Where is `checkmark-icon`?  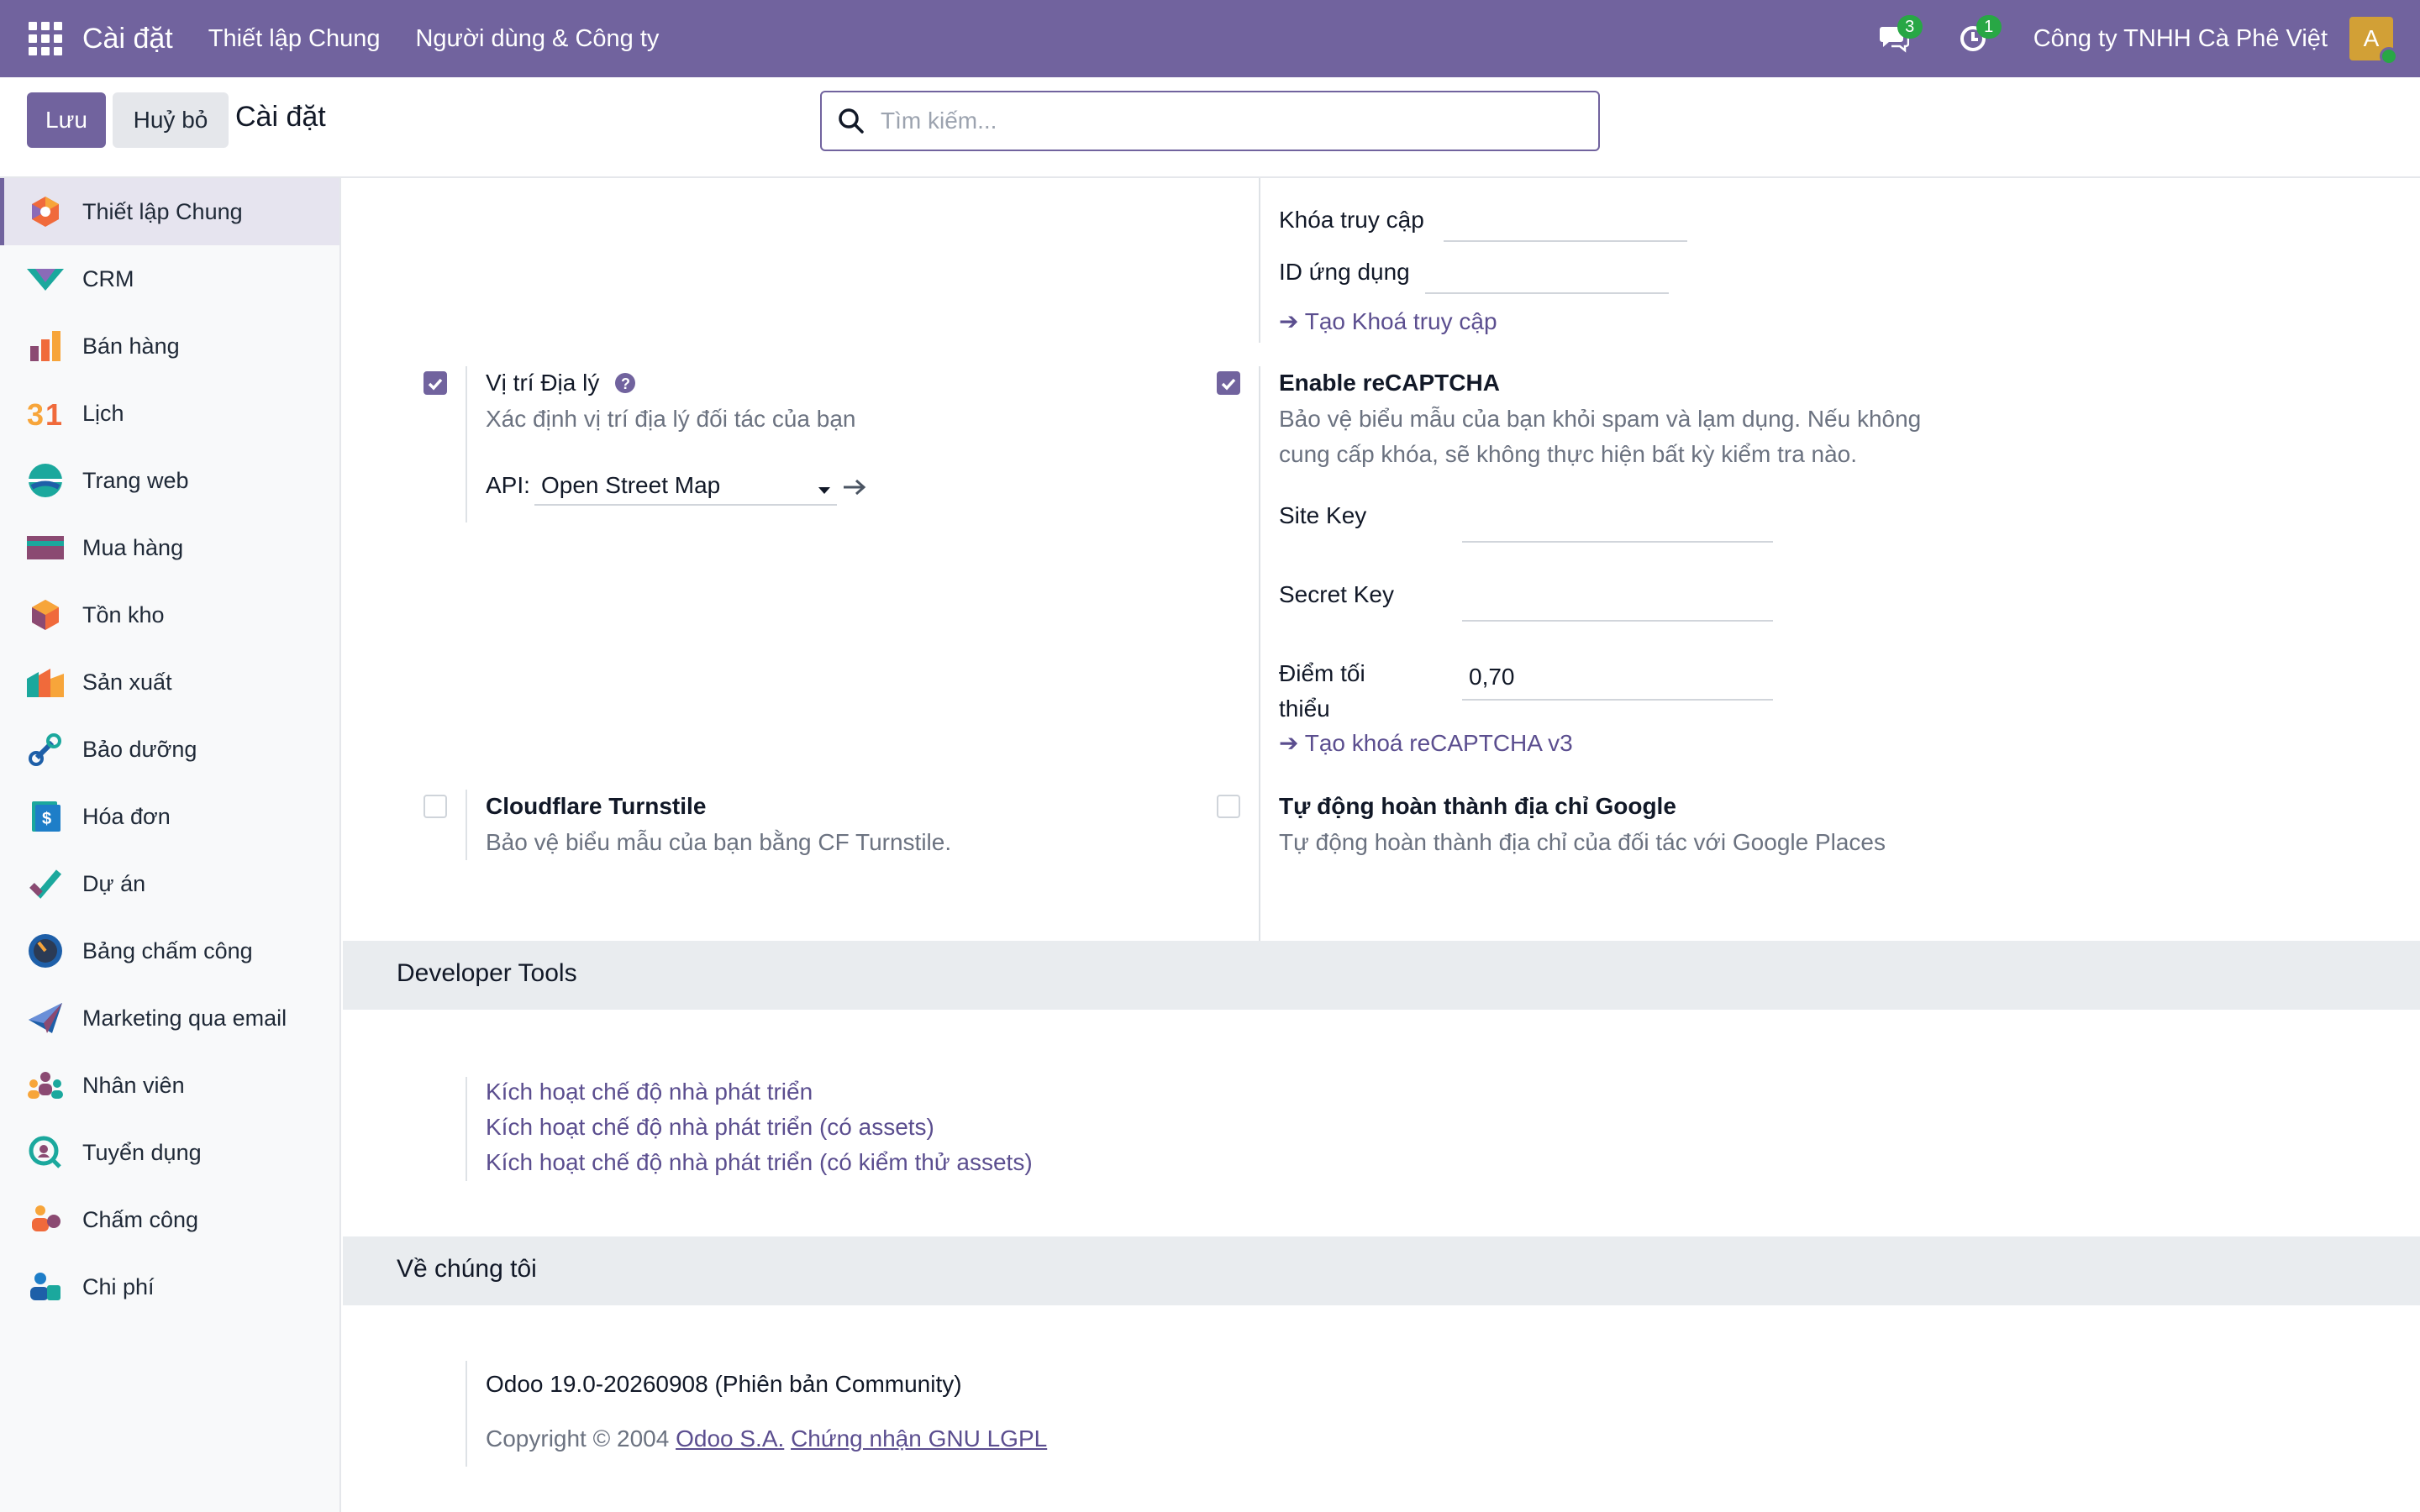 checkmark-icon is located at coordinates (1228, 384).